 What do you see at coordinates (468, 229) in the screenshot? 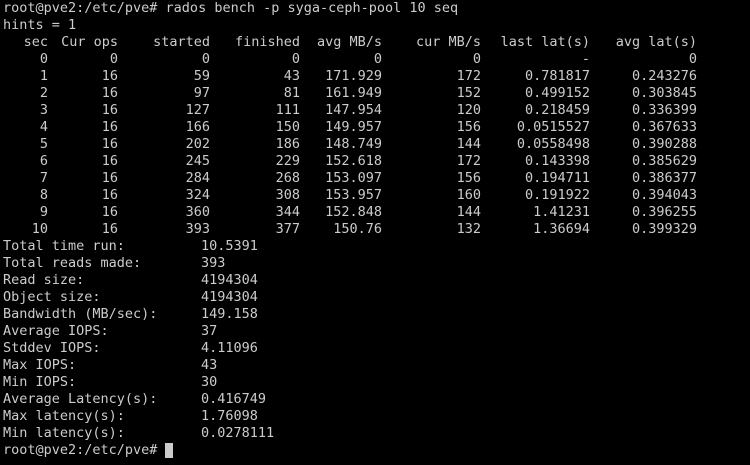
I see `cell-cur-mbs: 132` at bounding box center [468, 229].